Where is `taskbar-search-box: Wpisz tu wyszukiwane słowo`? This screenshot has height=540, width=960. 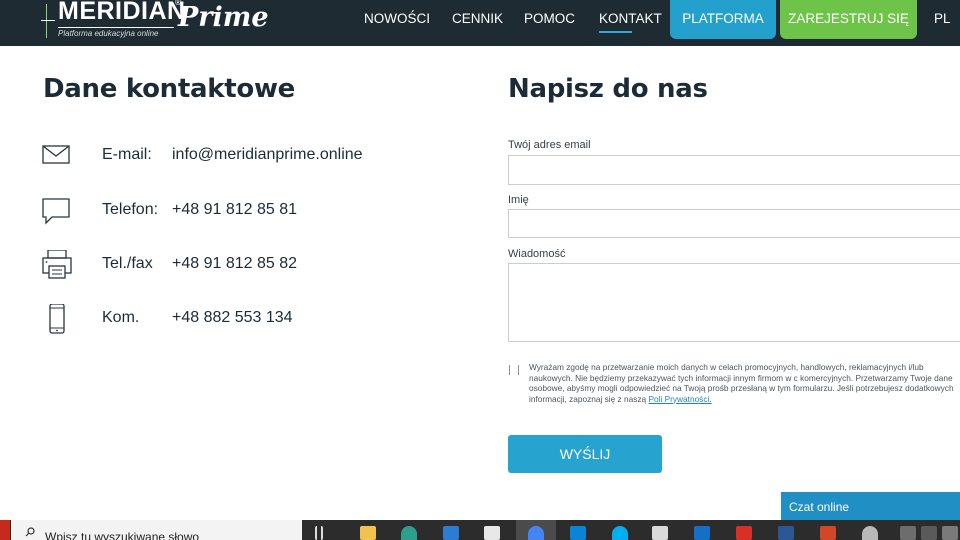
taskbar-search-box: Wpisz tu wyszukiwane słowo is located at coordinates (156, 530).